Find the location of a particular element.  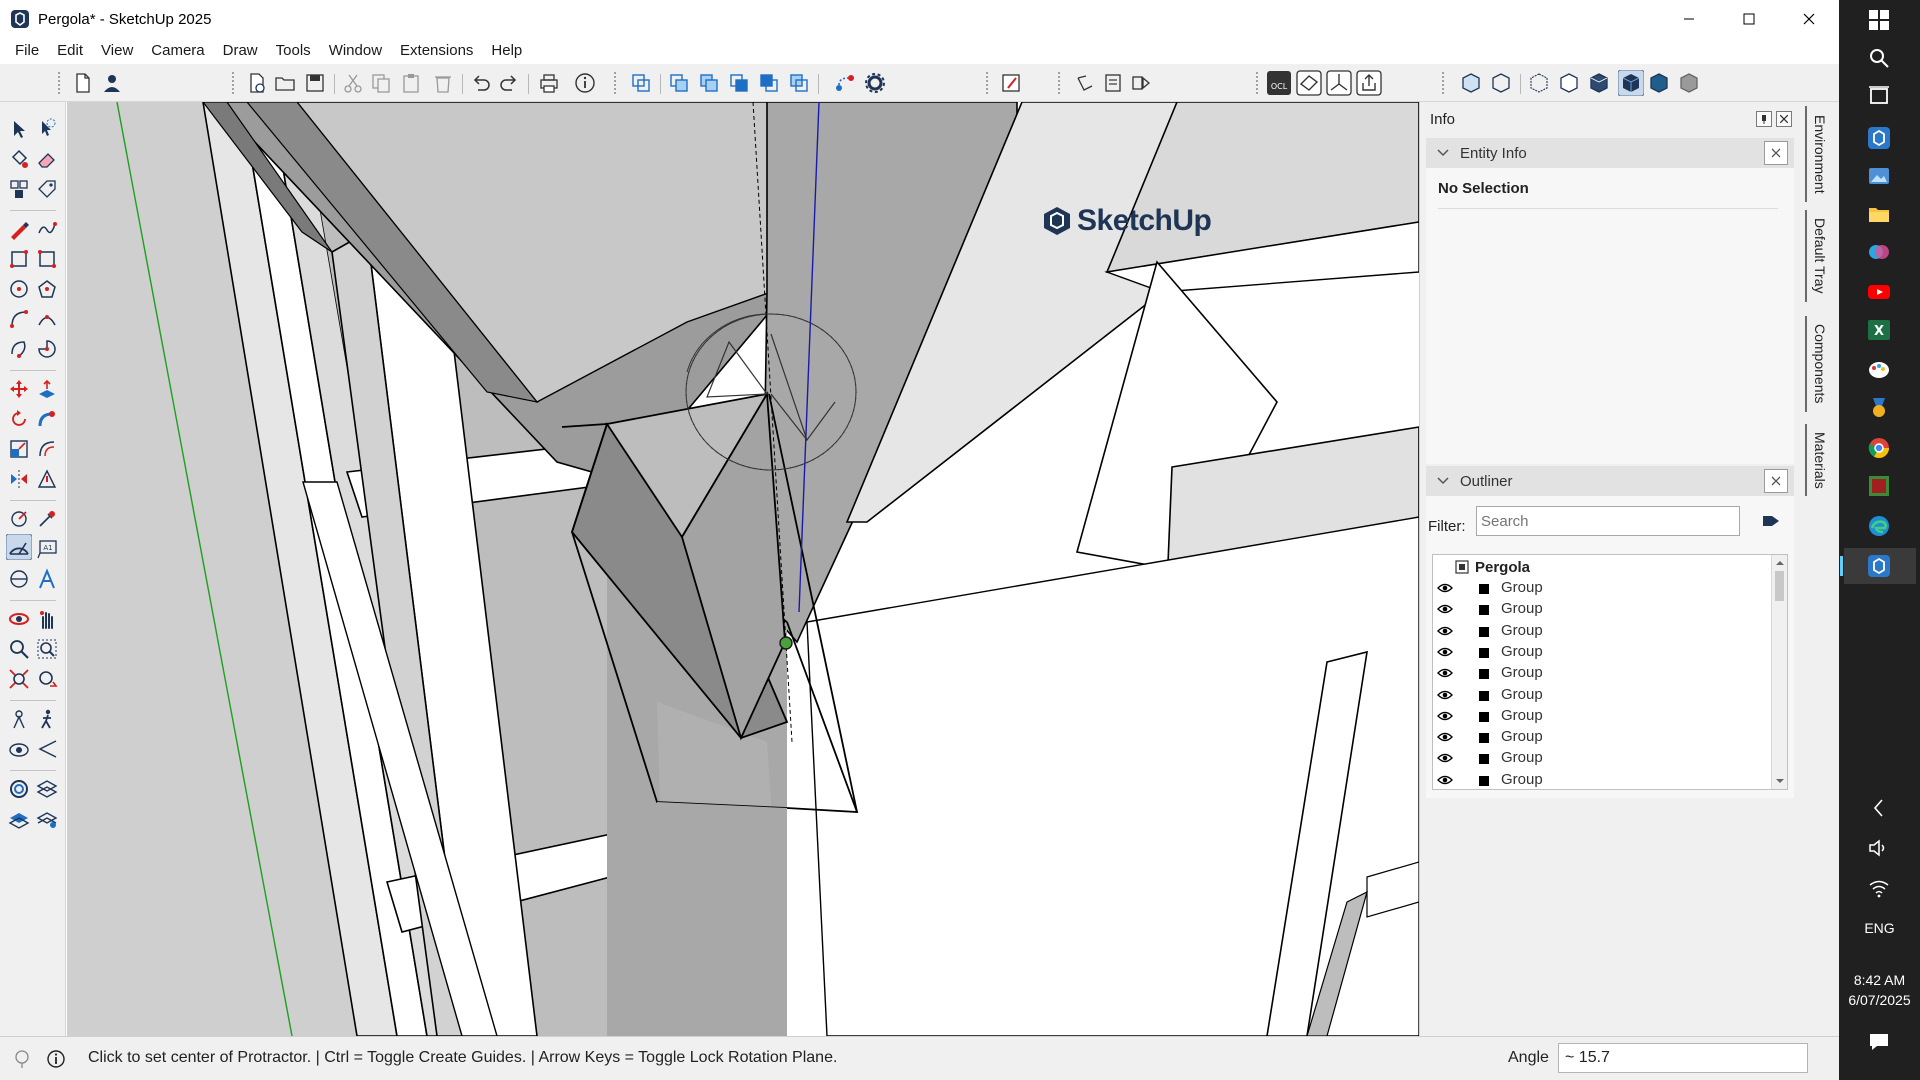

solid-intersect-icon is located at coordinates (679, 83).